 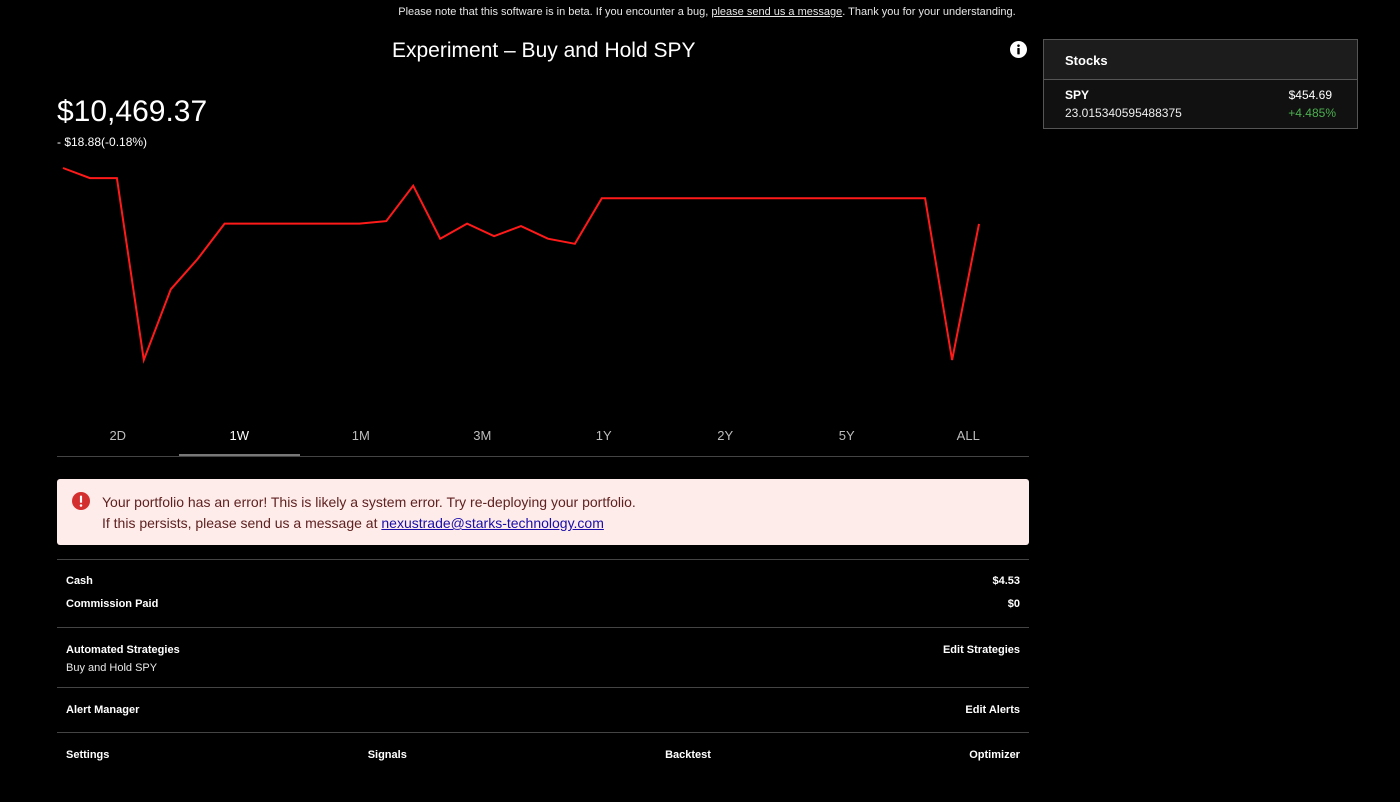 I want to click on strategies-label: Automated Strategies, so click(x=123, y=650).